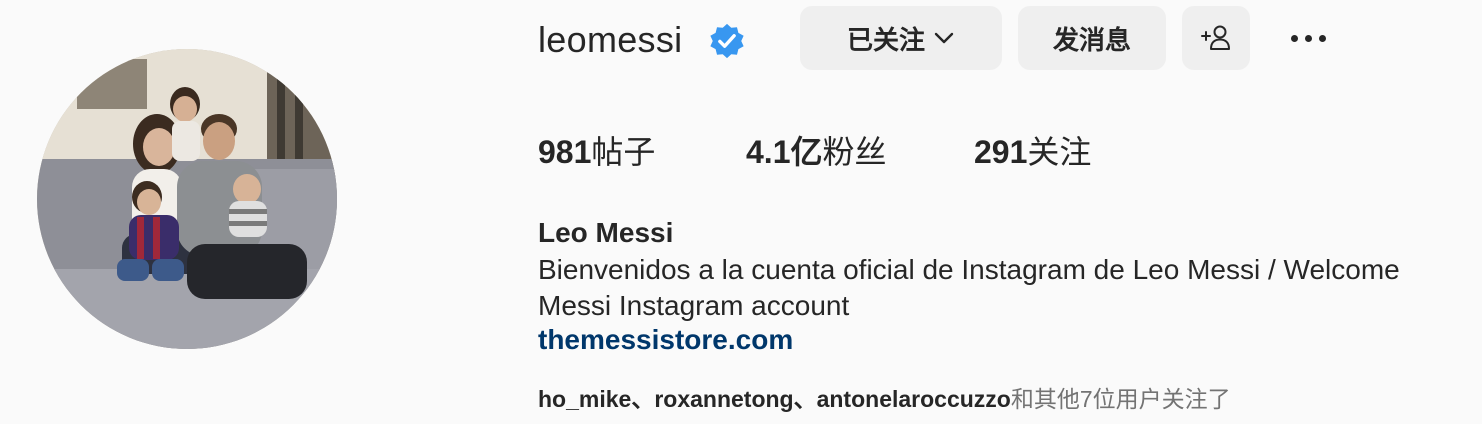  Describe the element at coordinates (1120, 399) in the screenshot. I see `followed-by-suffix: 和其他7位用户关注了` at that location.